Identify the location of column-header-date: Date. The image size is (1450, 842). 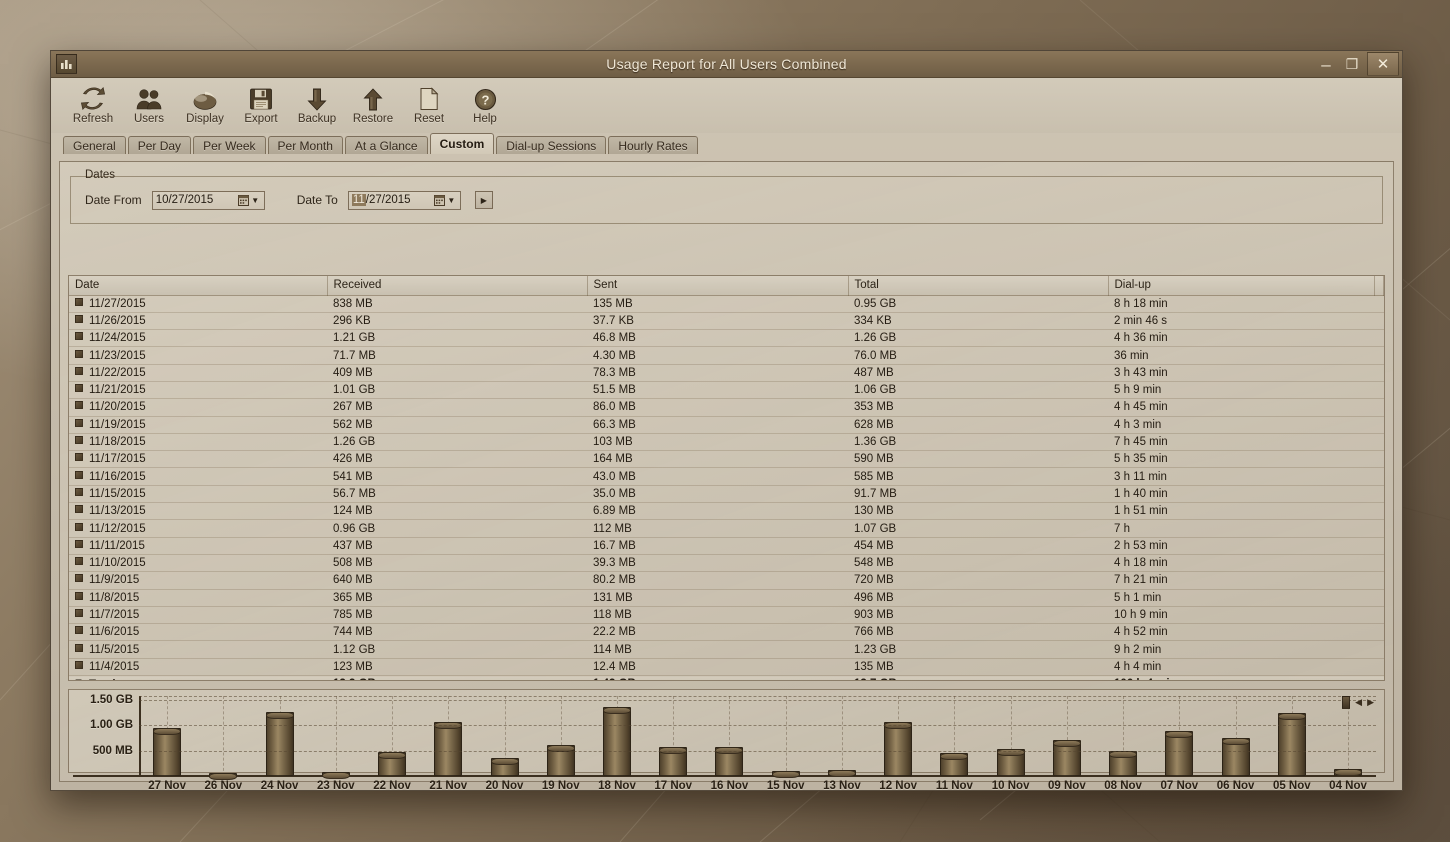
(198, 286).